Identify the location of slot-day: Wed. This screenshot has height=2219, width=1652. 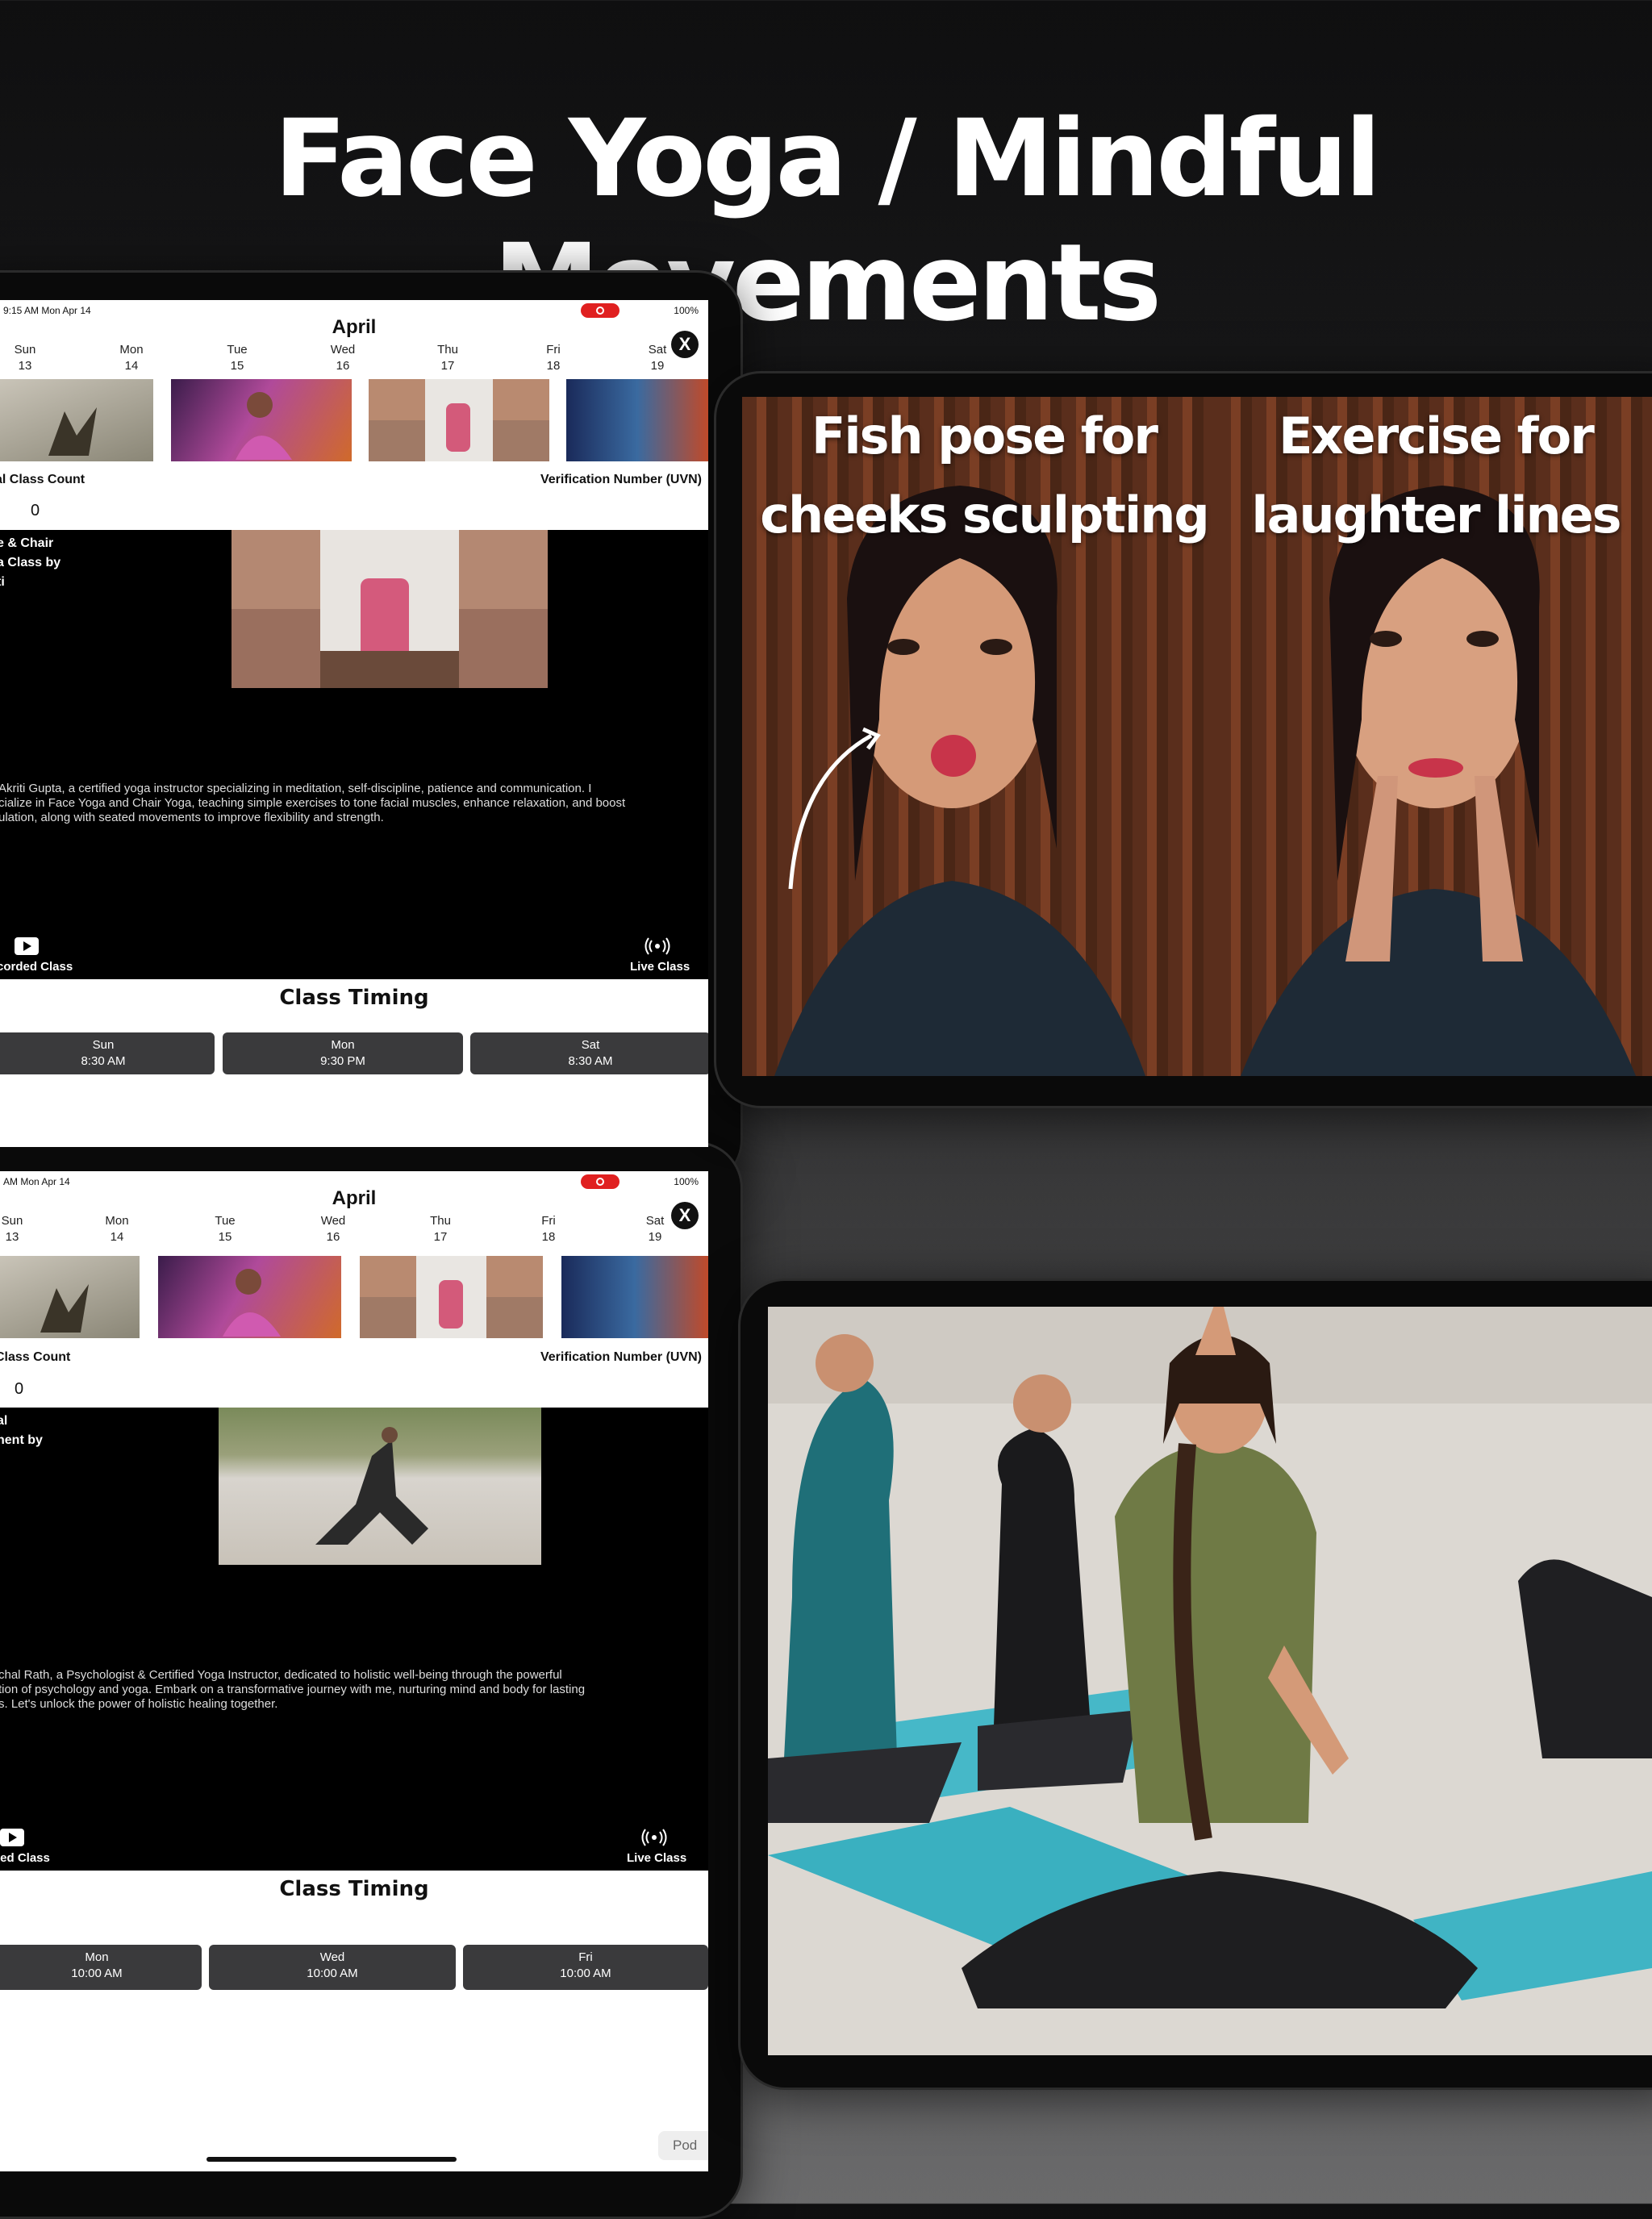
(332, 1957).